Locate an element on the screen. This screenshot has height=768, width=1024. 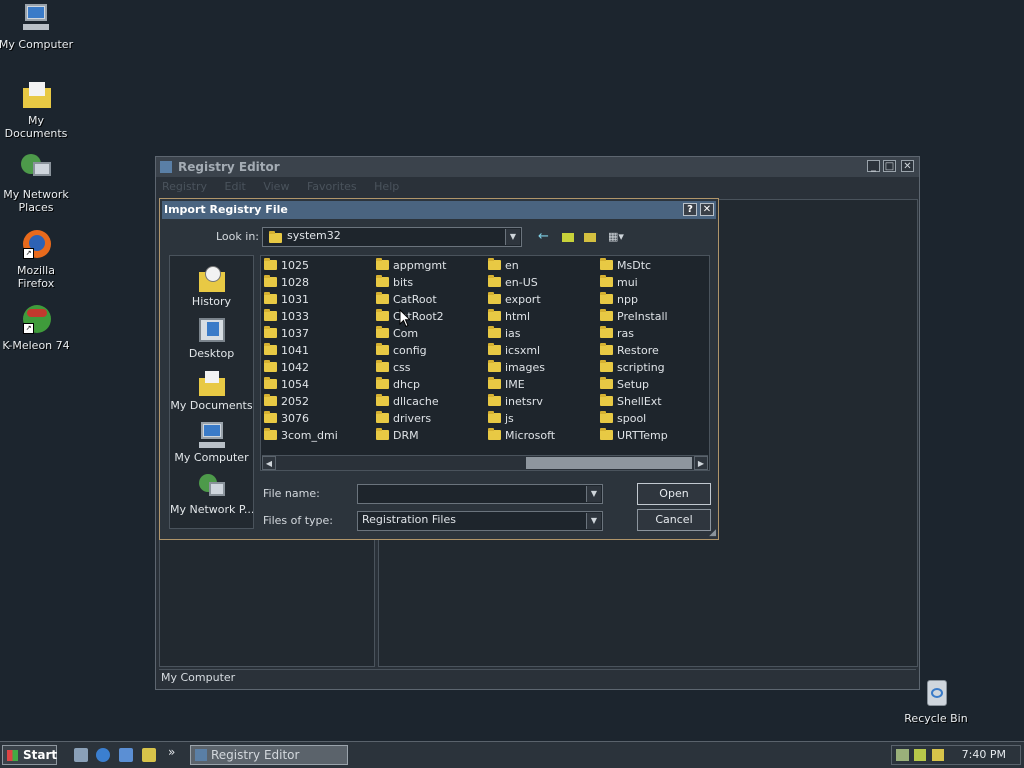
desktop-icon-my-documents: My Documents is located at coordinates (37, 109).